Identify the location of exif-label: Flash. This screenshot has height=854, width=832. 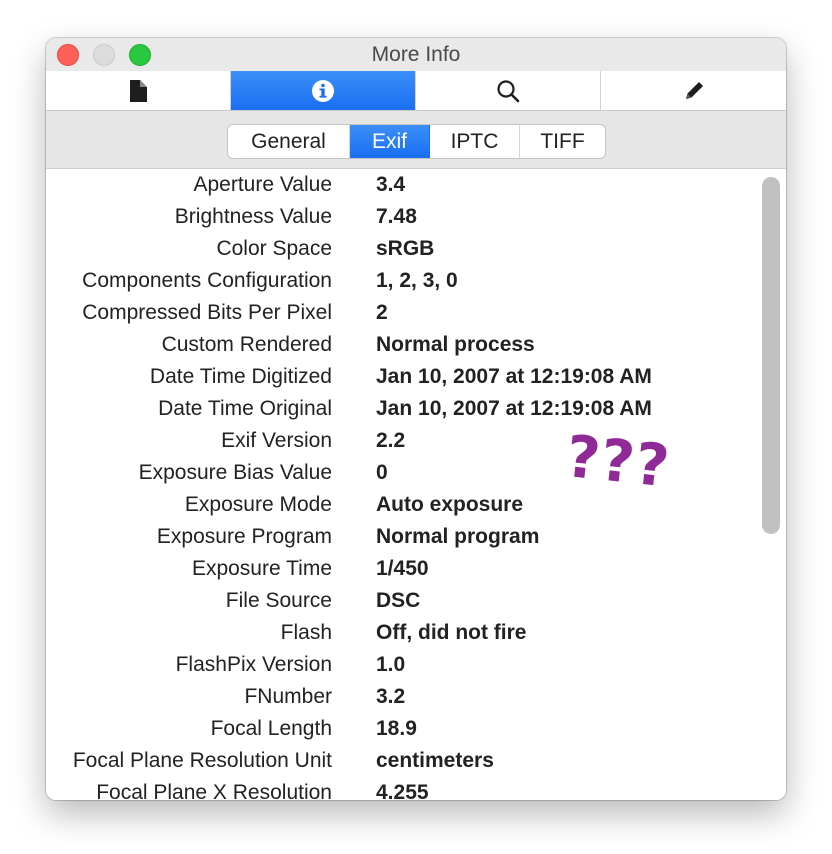
(306, 632).